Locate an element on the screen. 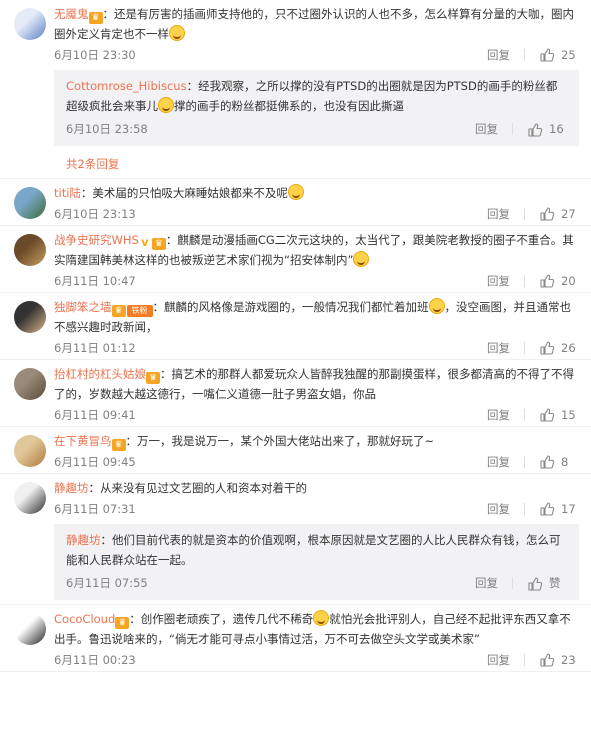 The image size is (591, 736). like-count: 20 is located at coordinates (570, 281).